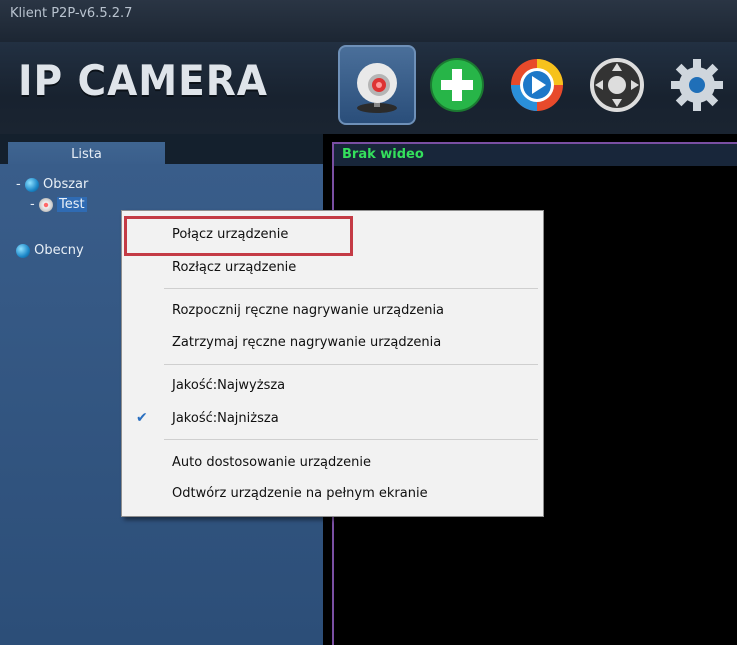 Image resolution: width=737 pixels, height=645 pixels. I want to click on add-device-button, so click(457, 85).